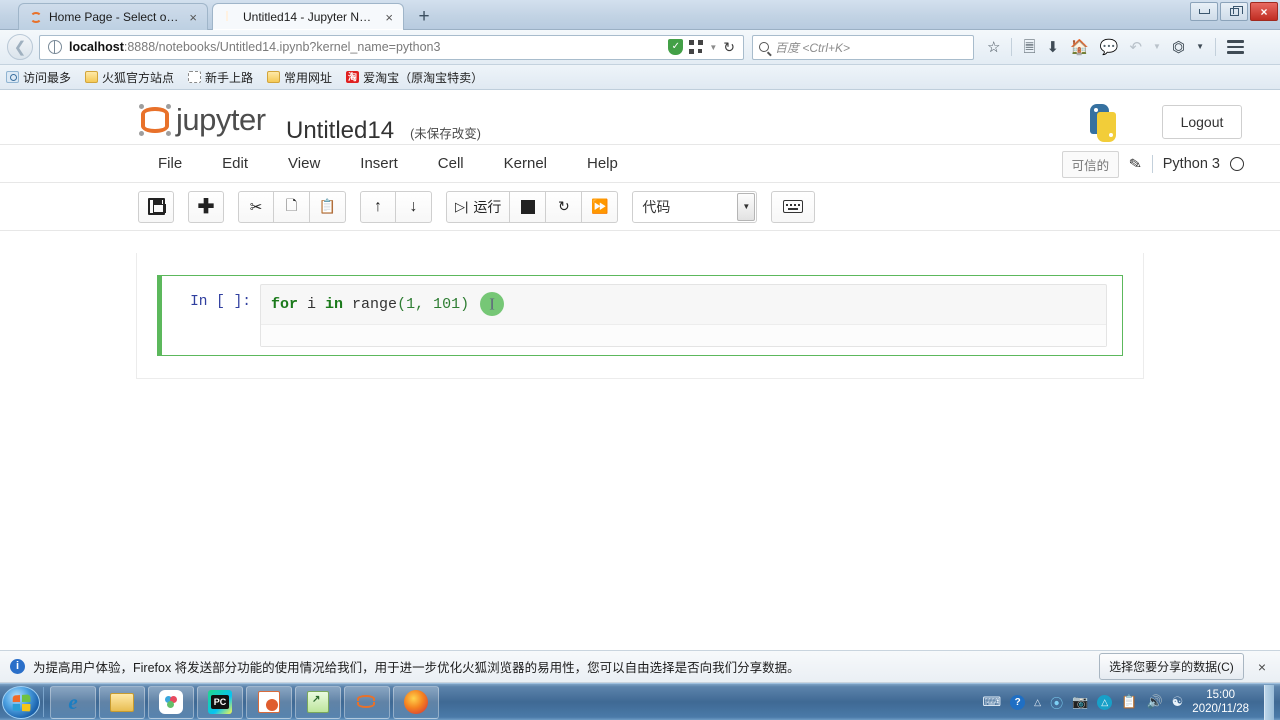 This screenshot has height=720, width=1280. I want to click on copy-cell-button: 🗋, so click(292, 206).